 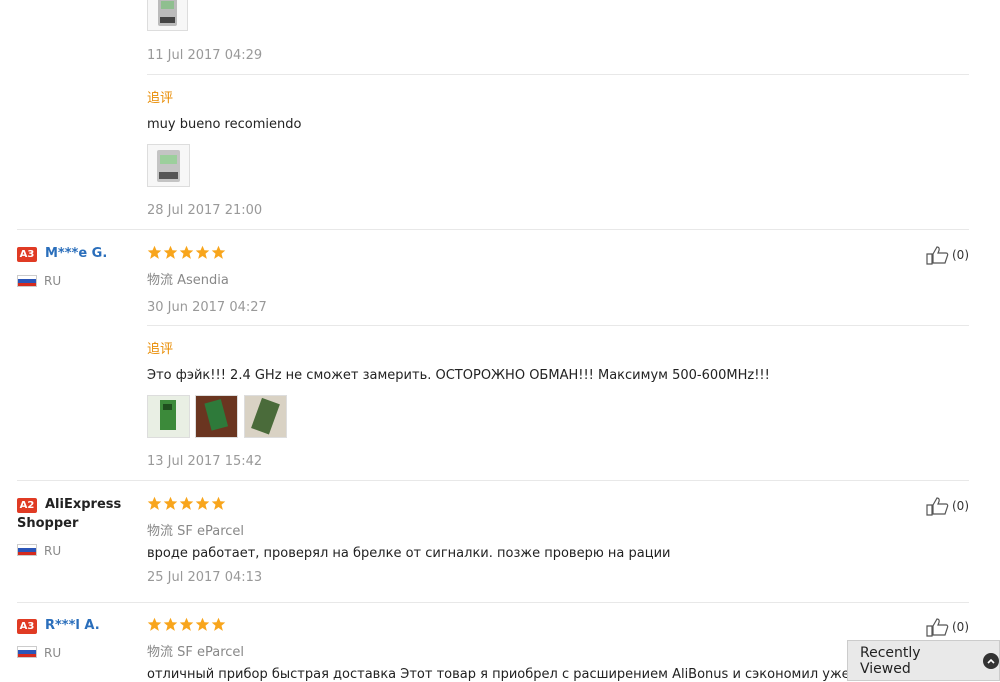 What do you see at coordinates (890, 660) in the screenshot?
I see `recently-viewed-label: Recently Viewed` at bounding box center [890, 660].